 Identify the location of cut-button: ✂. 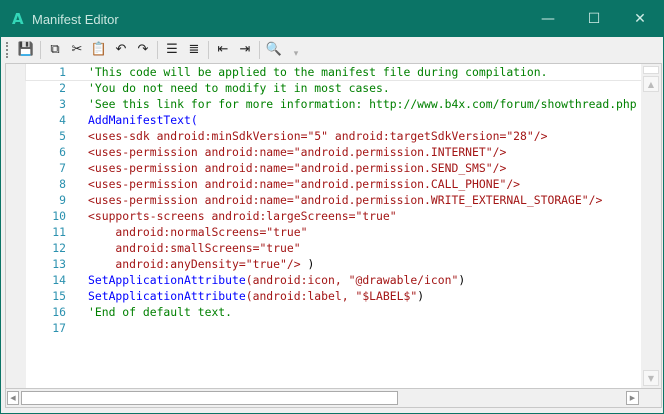
(77, 50).